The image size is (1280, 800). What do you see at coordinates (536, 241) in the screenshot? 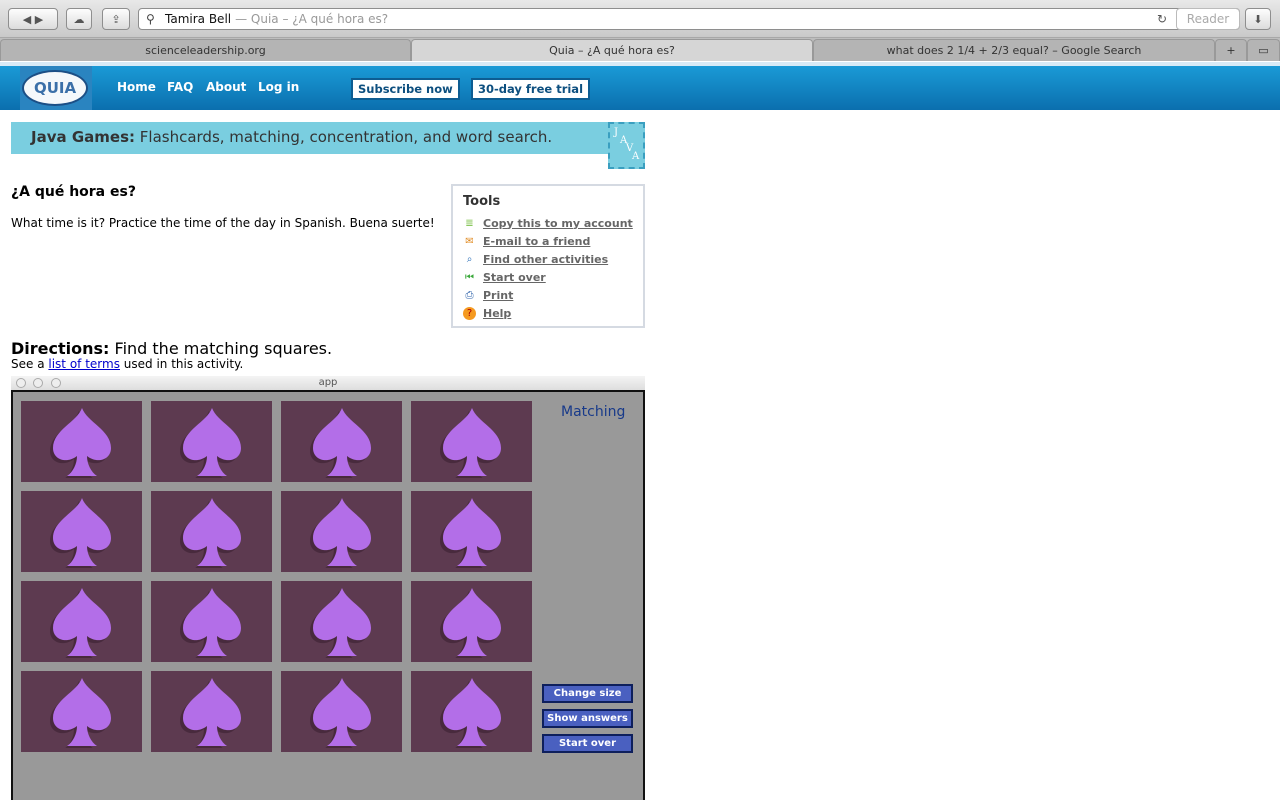
I see `tool-link: E-mail to a friend` at bounding box center [536, 241].